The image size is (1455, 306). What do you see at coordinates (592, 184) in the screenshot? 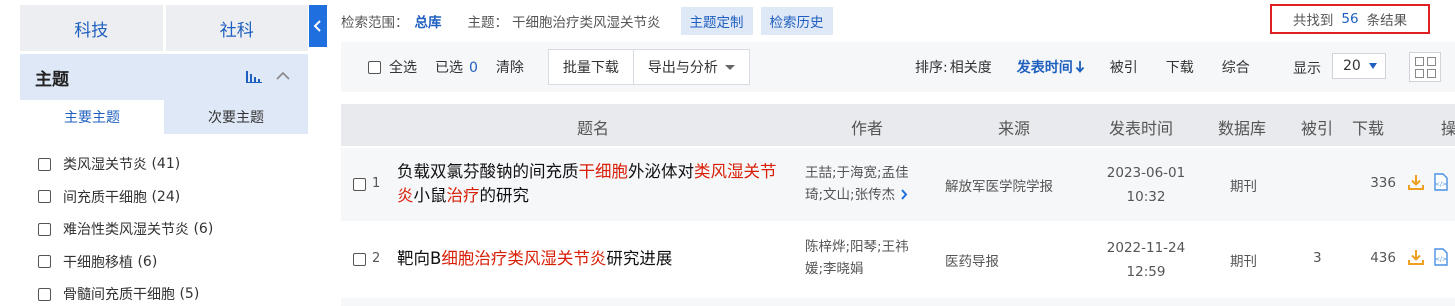
I see `article-title-link: 负载双氯芬酸钠的间充质干细胞外泌体对类风湿关节炎小鼠治疗的研究` at bounding box center [592, 184].